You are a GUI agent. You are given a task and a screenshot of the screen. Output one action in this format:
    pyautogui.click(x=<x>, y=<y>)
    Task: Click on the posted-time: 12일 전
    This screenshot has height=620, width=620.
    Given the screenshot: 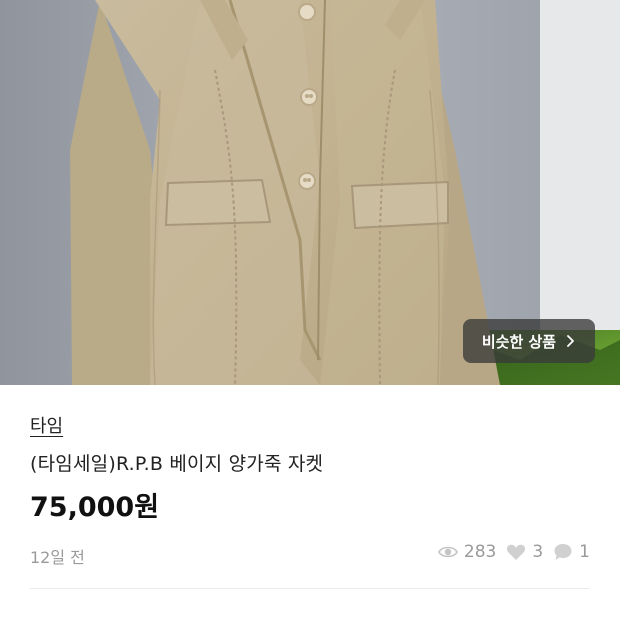 What is the action you would take?
    pyautogui.click(x=57, y=557)
    